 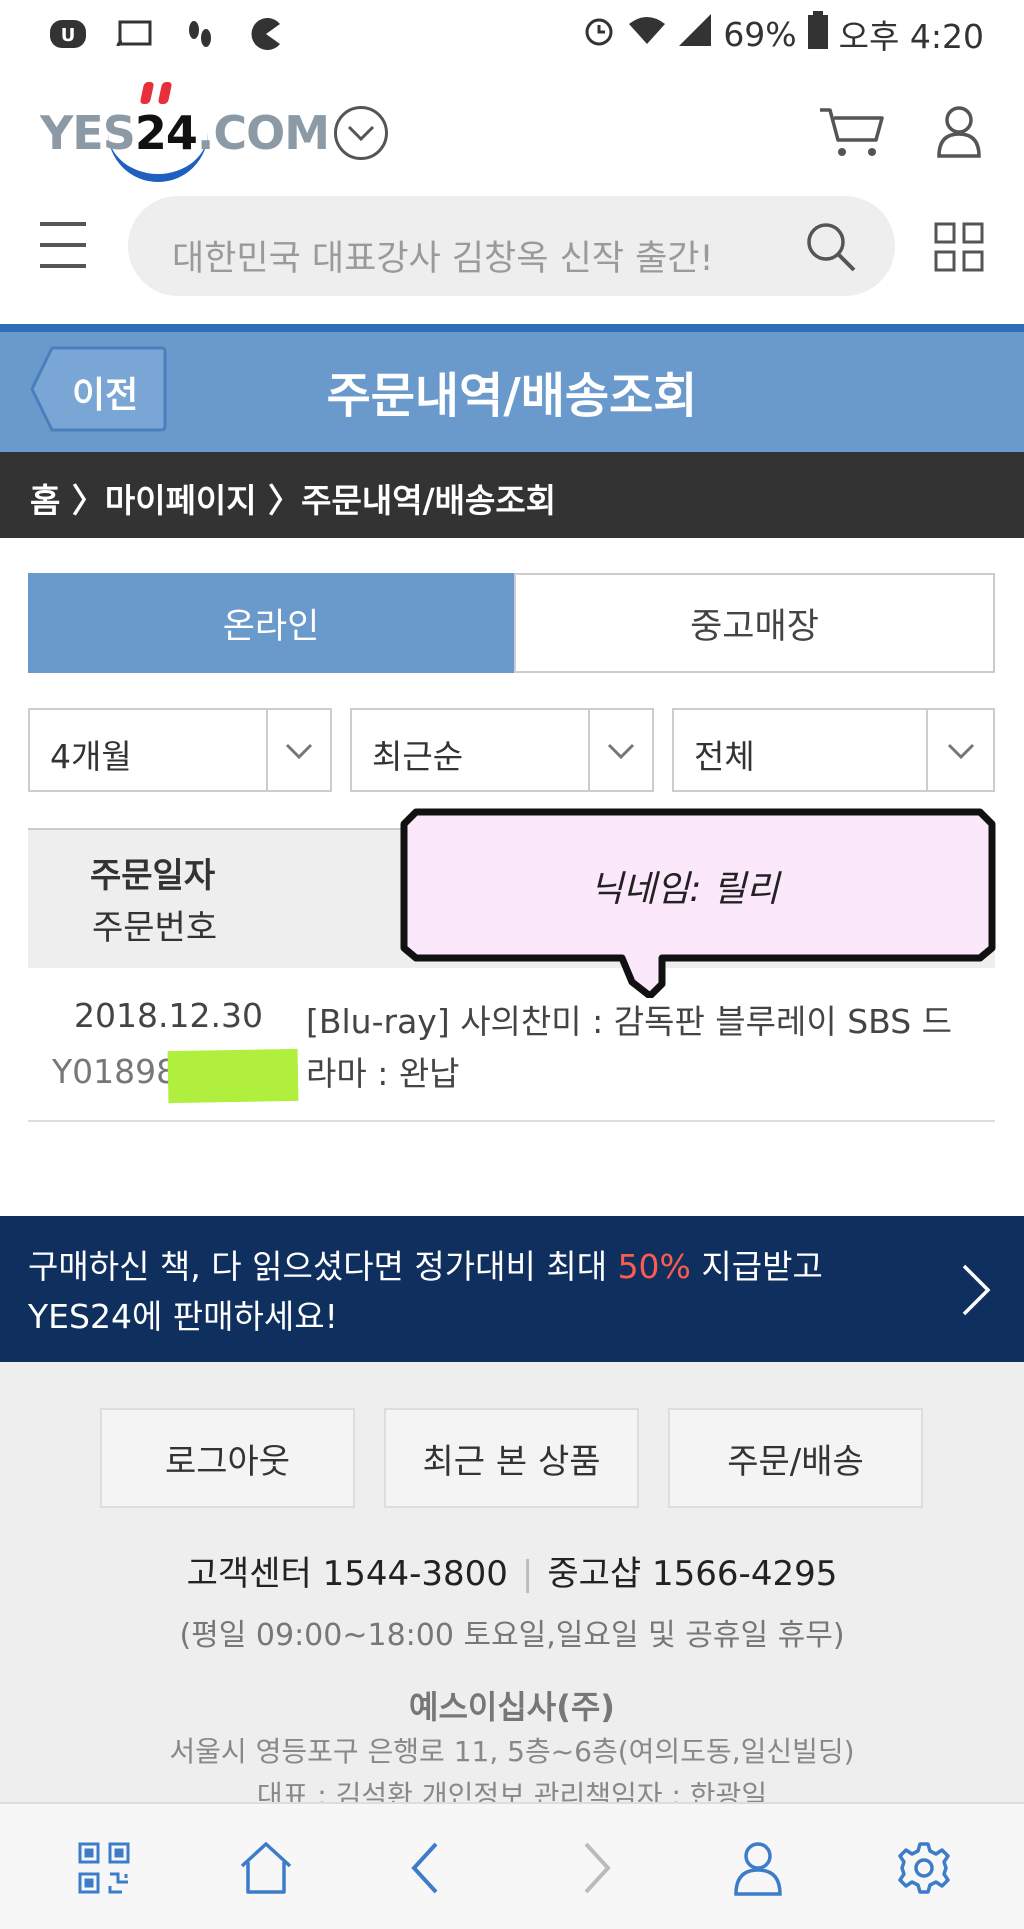 What do you see at coordinates (64, 245) in the screenshot?
I see `menu-hamburger-icon` at bounding box center [64, 245].